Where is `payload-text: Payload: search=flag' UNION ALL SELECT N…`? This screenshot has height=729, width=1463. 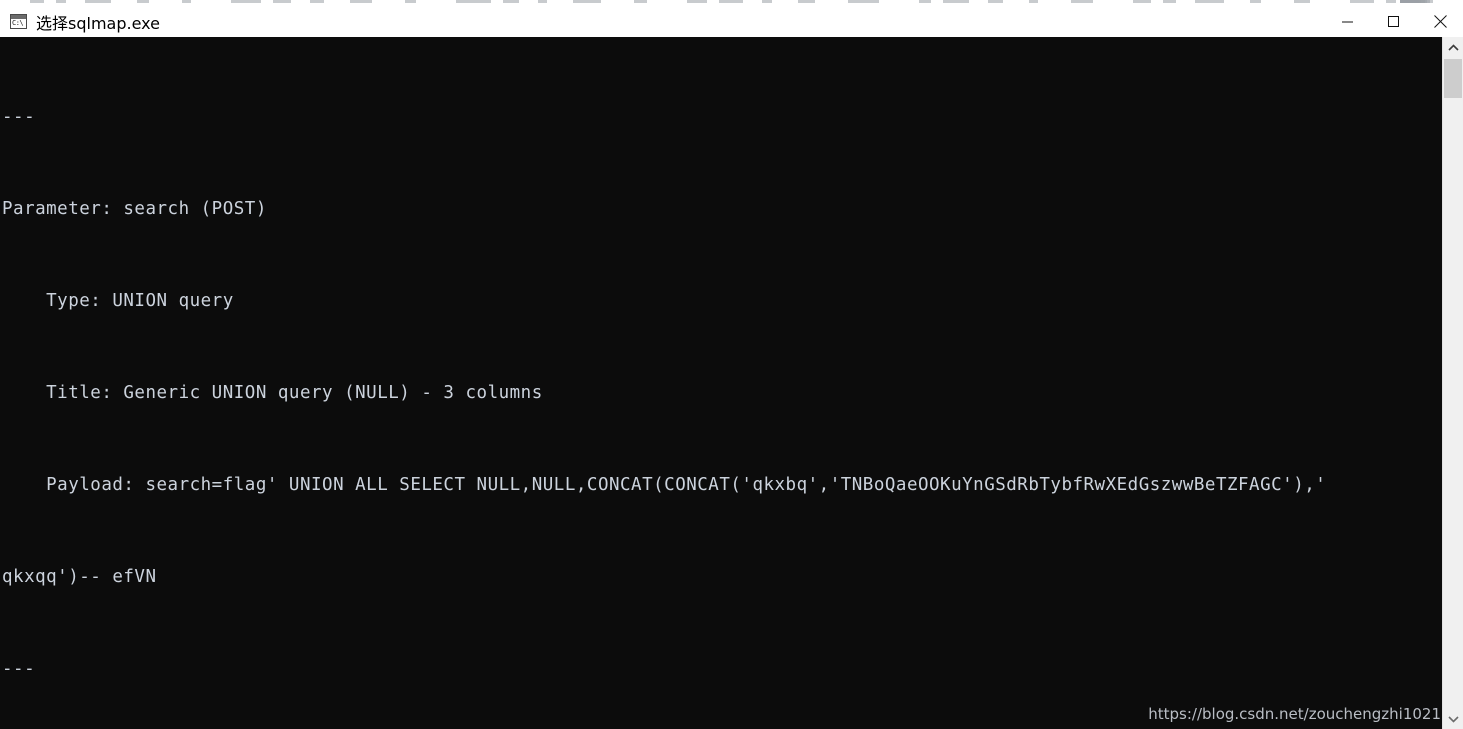
payload-text: Payload: search=flag' UNION ALL SELECT N… is located at coordinates (664, 485).